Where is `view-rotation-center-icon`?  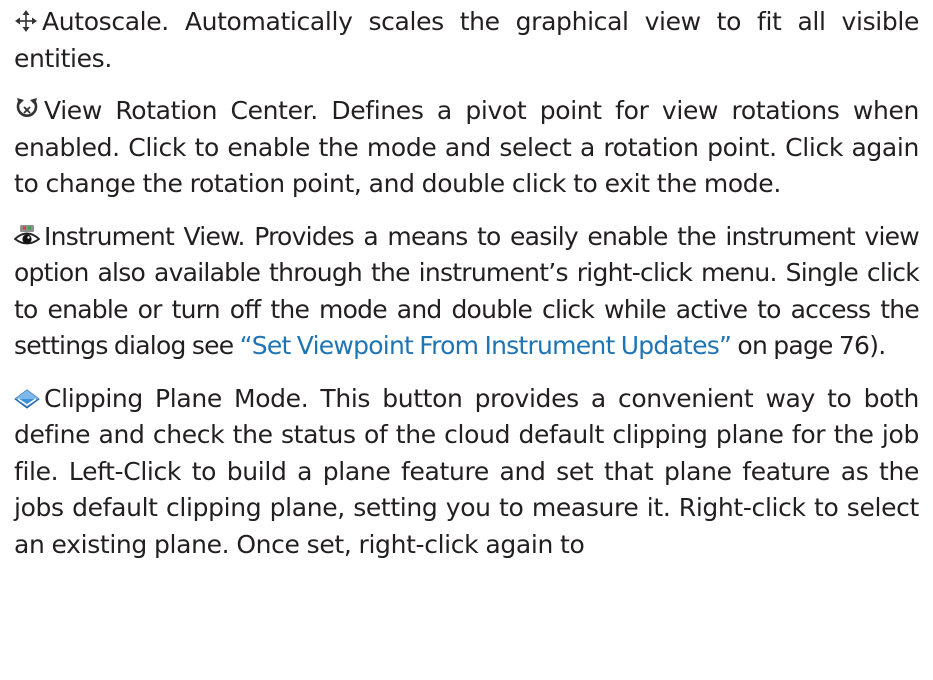
view-rotation-center-icon is located at coordinates (27, 109).